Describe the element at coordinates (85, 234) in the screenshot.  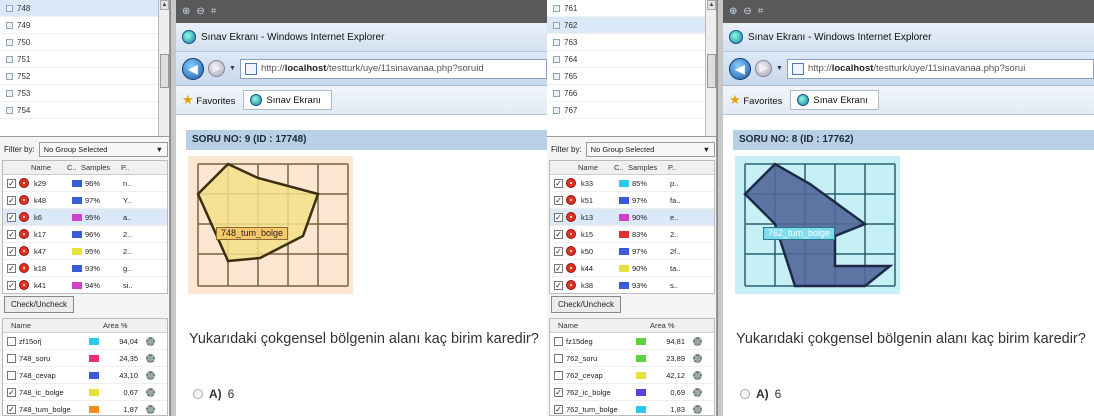
I see `group-row: ✓ k17 96% 2..` at that location.